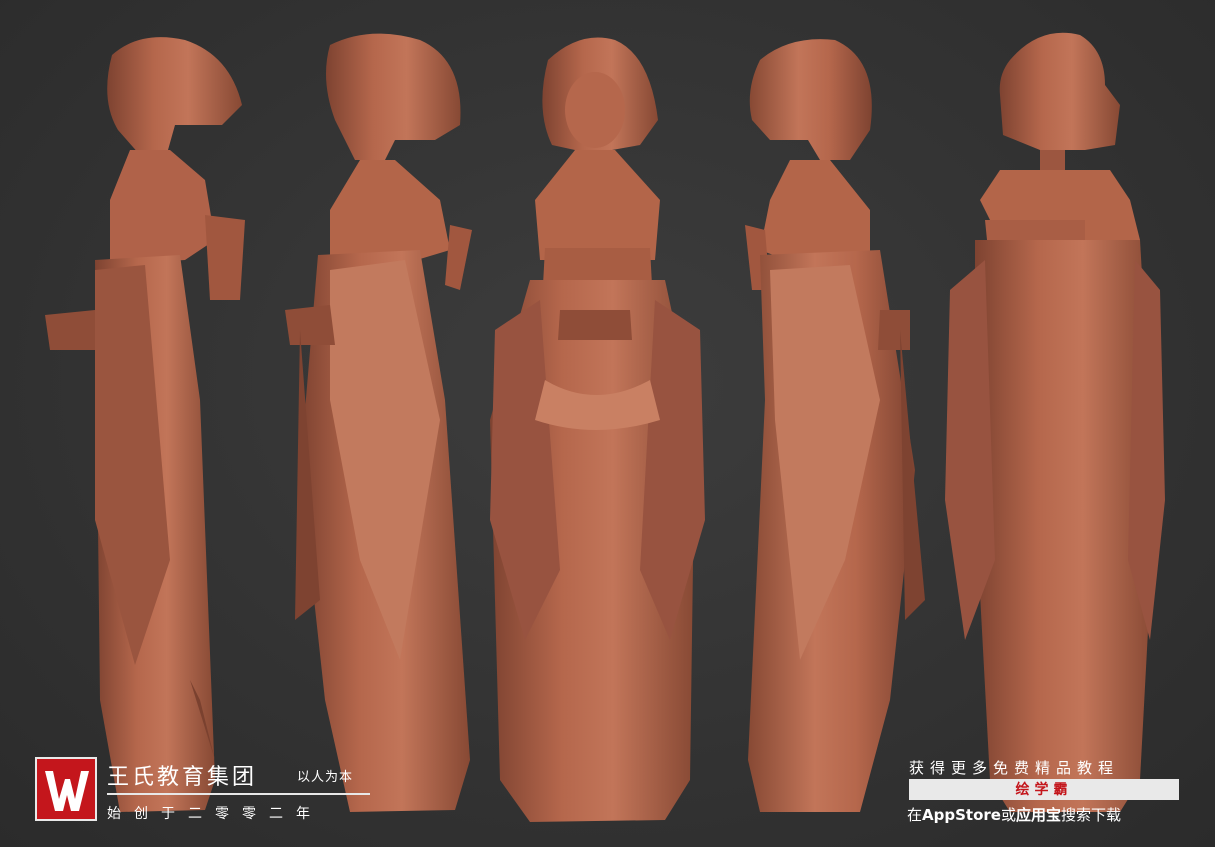  I want to click on promo-store-yingyongbao: 应用宝, so click(1038, 815).